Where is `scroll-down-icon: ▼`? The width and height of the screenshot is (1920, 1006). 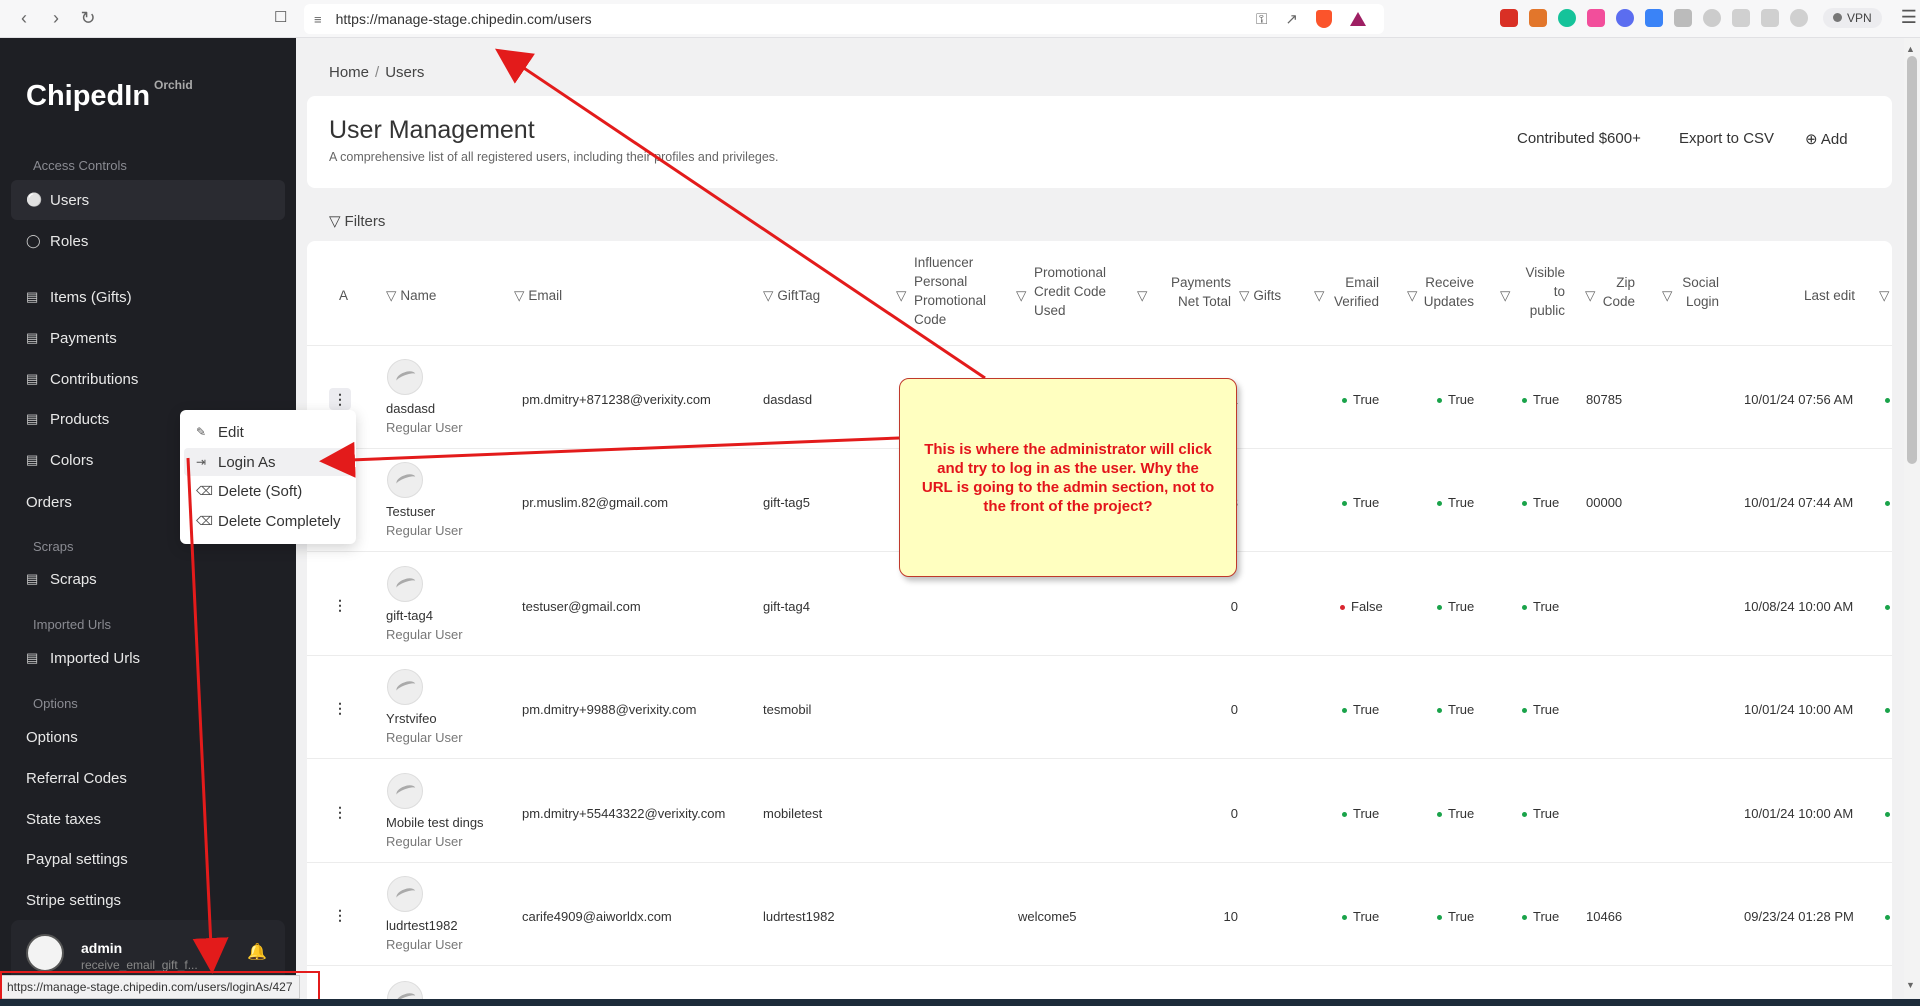 scroll-down-icon: ▼ is located at coordinates (1910, 985).